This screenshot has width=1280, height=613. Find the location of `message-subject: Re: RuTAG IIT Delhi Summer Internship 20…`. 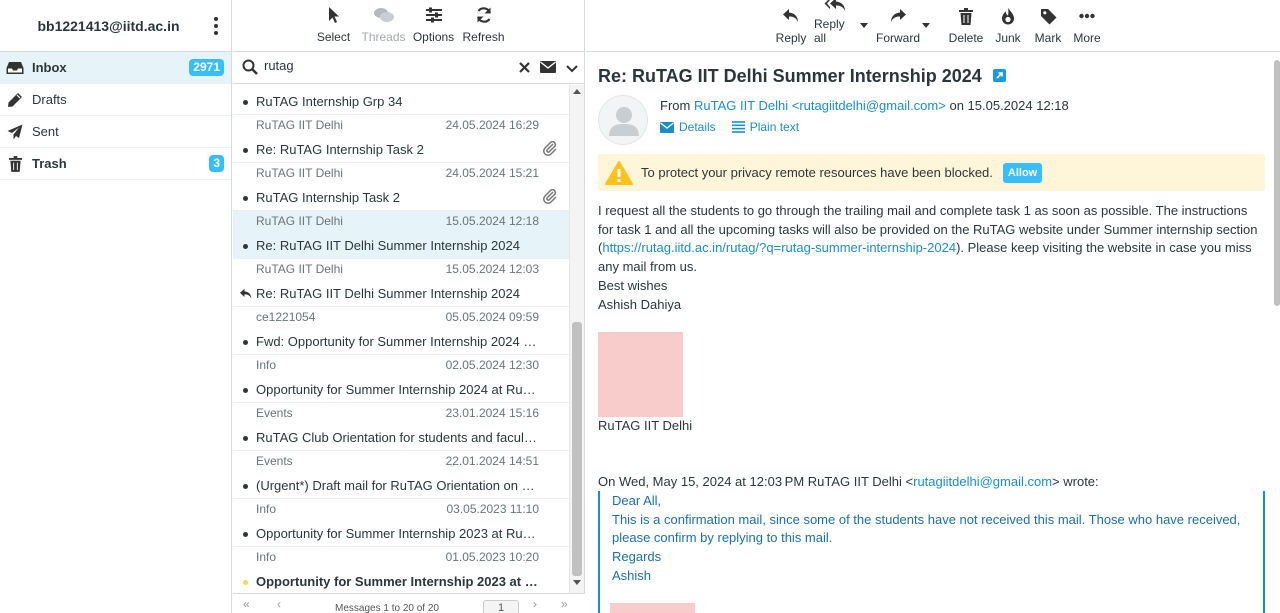

message-subject: Re: RuTAG IIT Delhi Summer Internship 20… is located at coordinates (388, 245).